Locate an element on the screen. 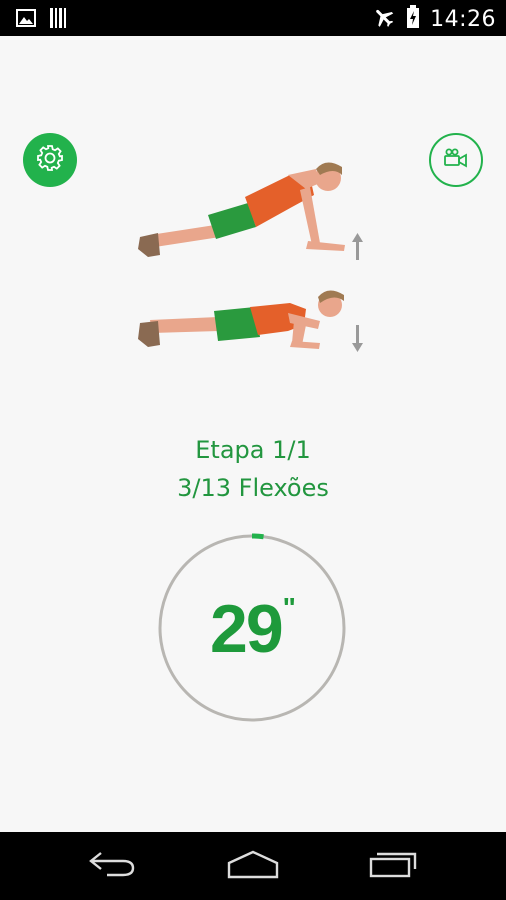 The height and width of the screenshot is (900, 506). timer-seconds: 29 is located at coordinates (247, 629).